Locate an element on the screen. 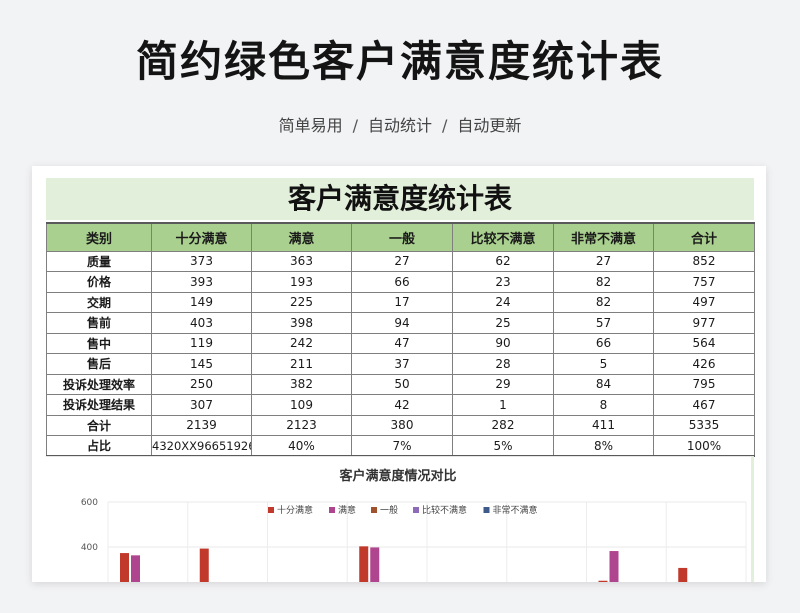 The width and height of the screenshot is (800, 613). column-header-neutral: 一般 is located at coordinates (402, 237).